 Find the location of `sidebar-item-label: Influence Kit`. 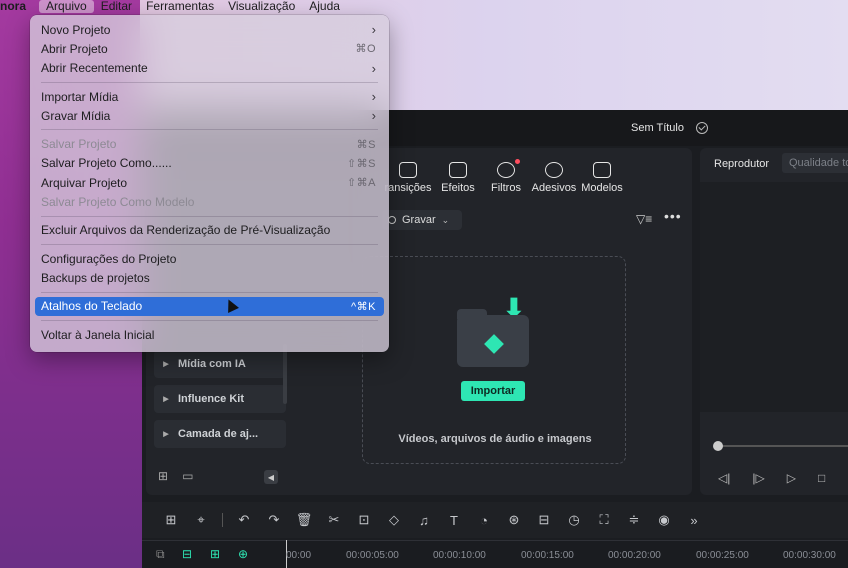

sidebar-item-label: Influence Kit is located at coordinates (211, 399).